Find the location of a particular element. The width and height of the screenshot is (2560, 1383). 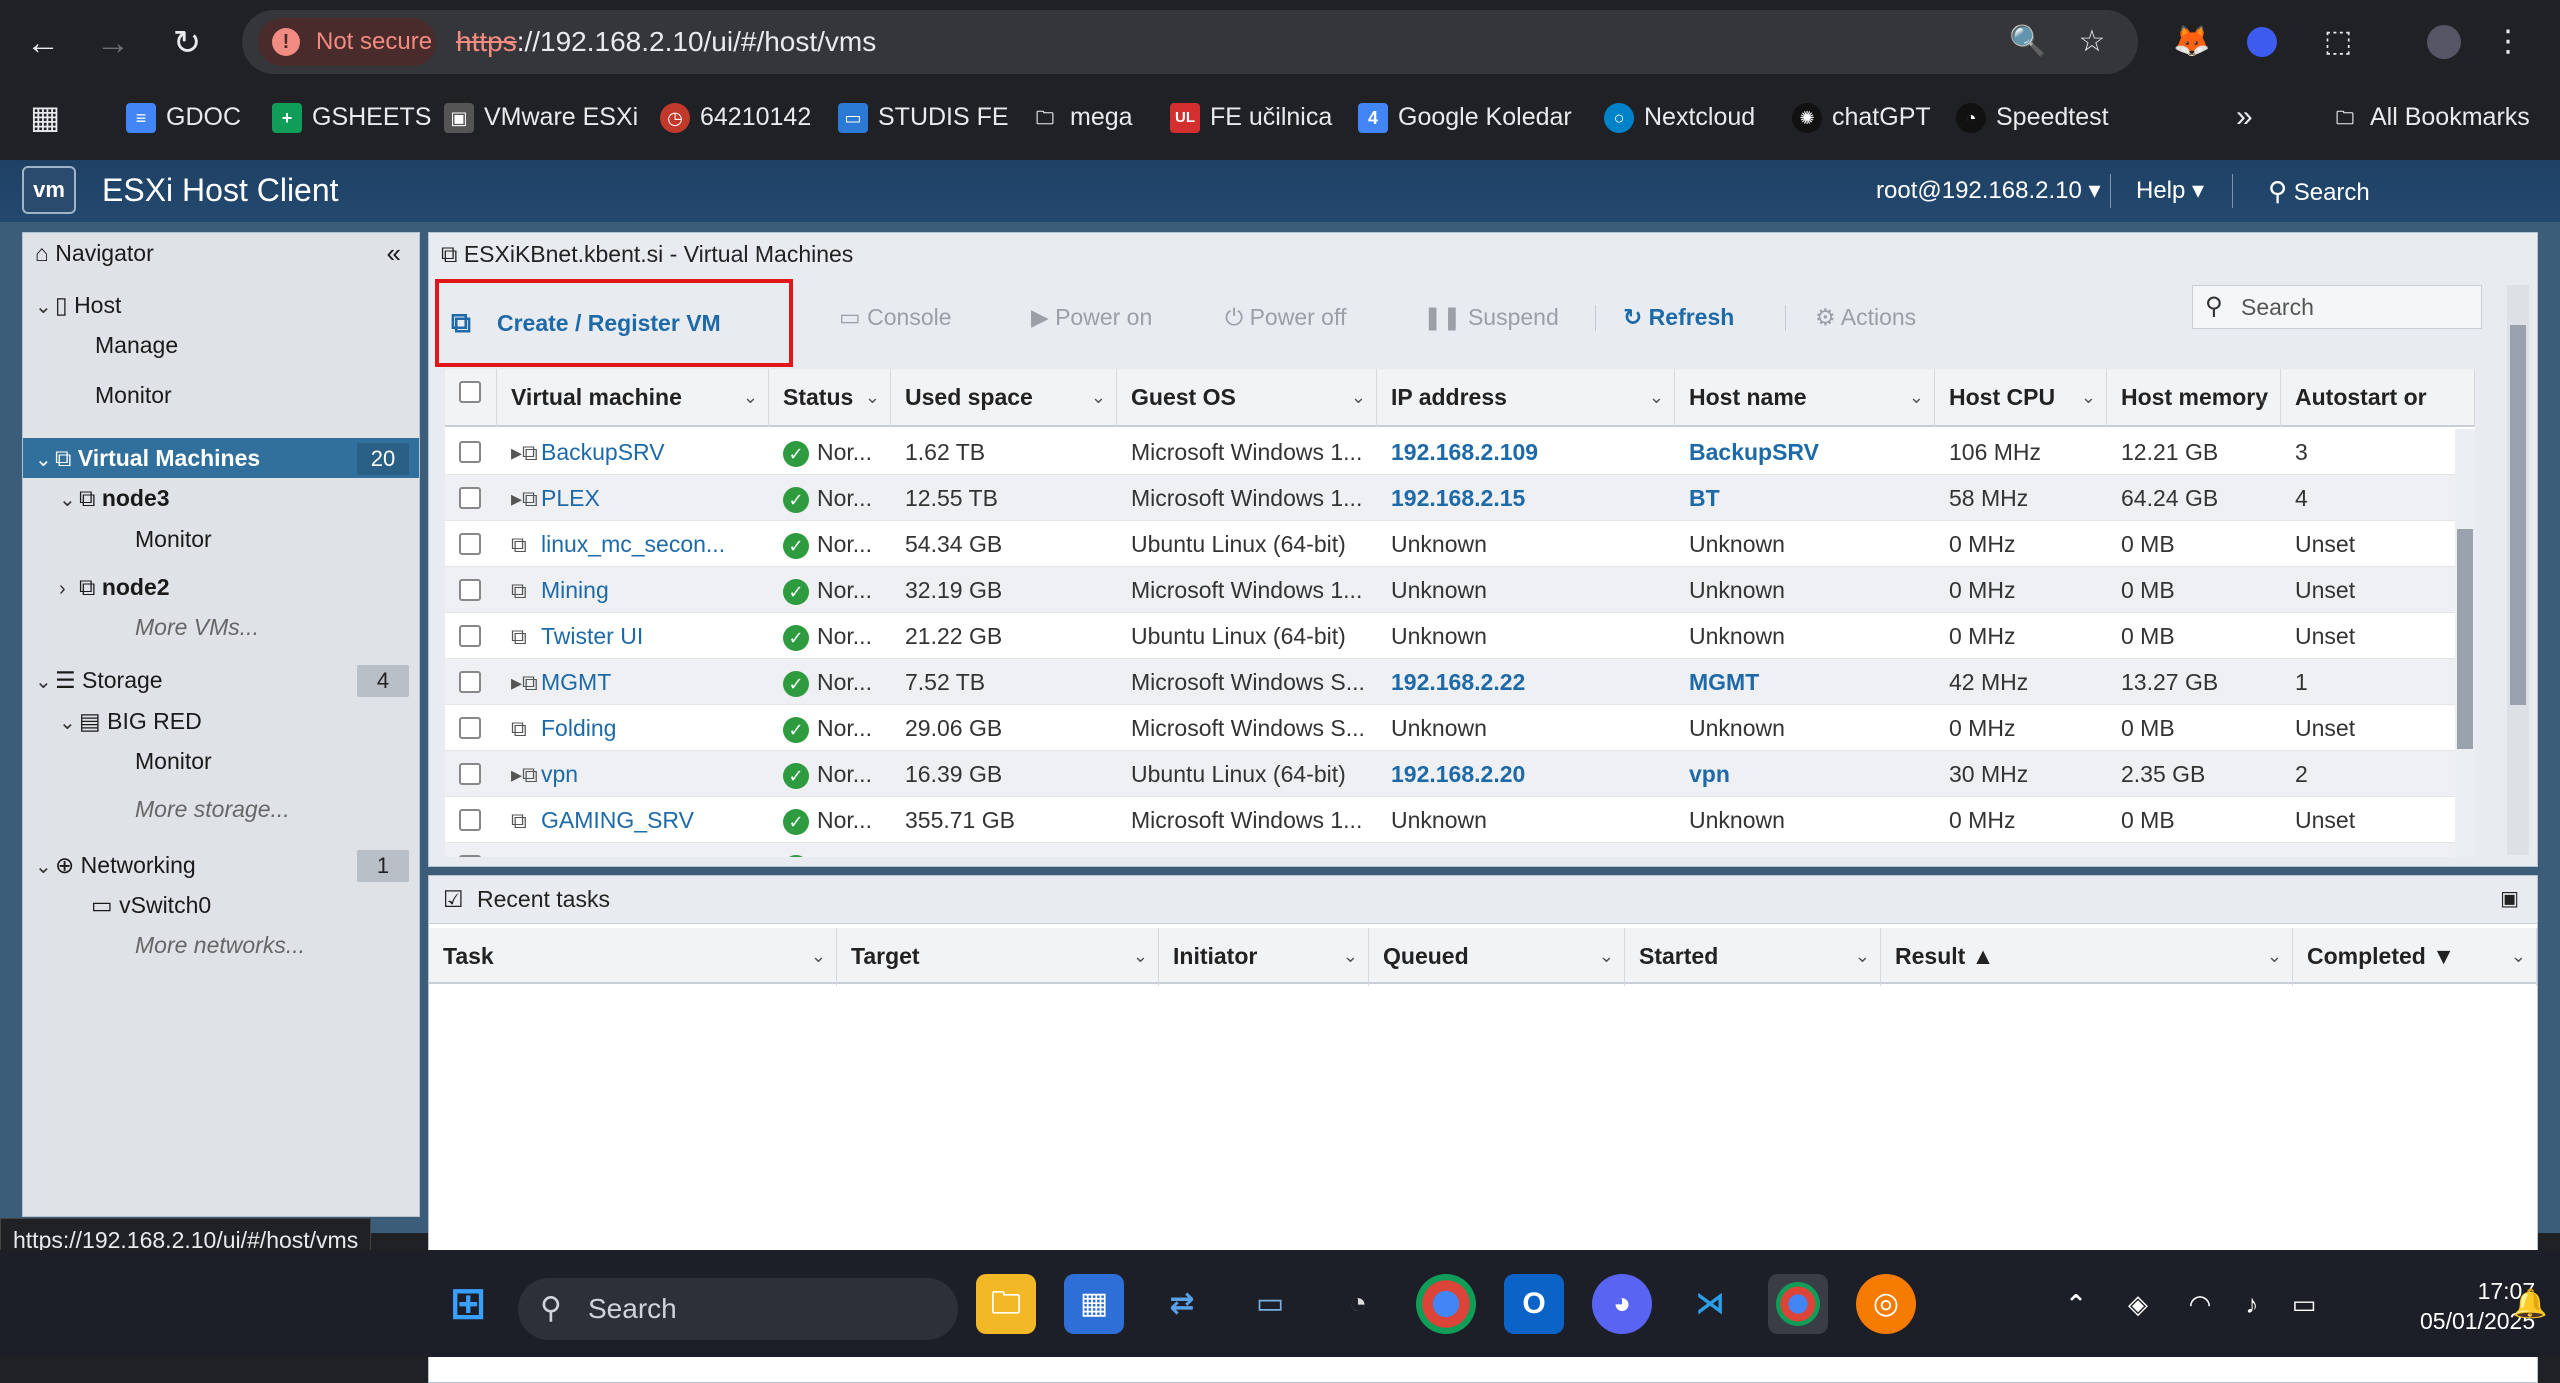

nav-node3-monitor: Monitor is located at coordinates (221, 539).